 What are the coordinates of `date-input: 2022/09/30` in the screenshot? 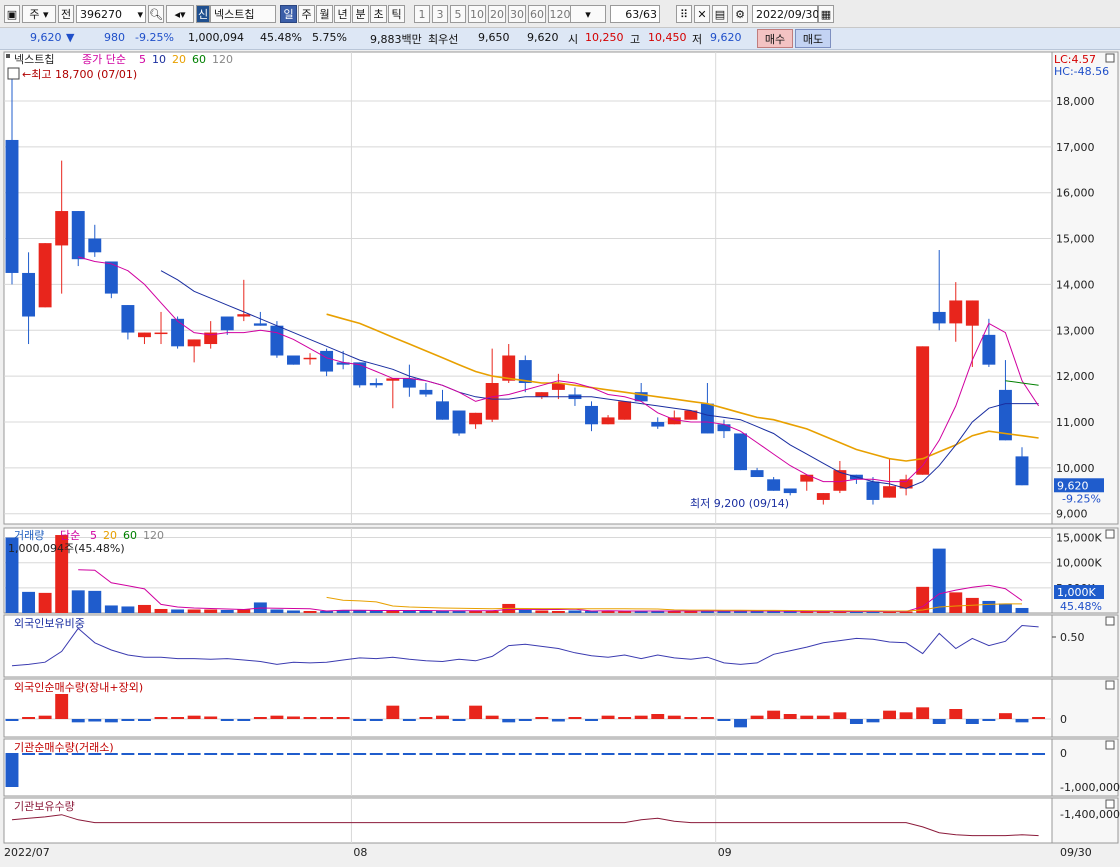 It's located at (785, 14).